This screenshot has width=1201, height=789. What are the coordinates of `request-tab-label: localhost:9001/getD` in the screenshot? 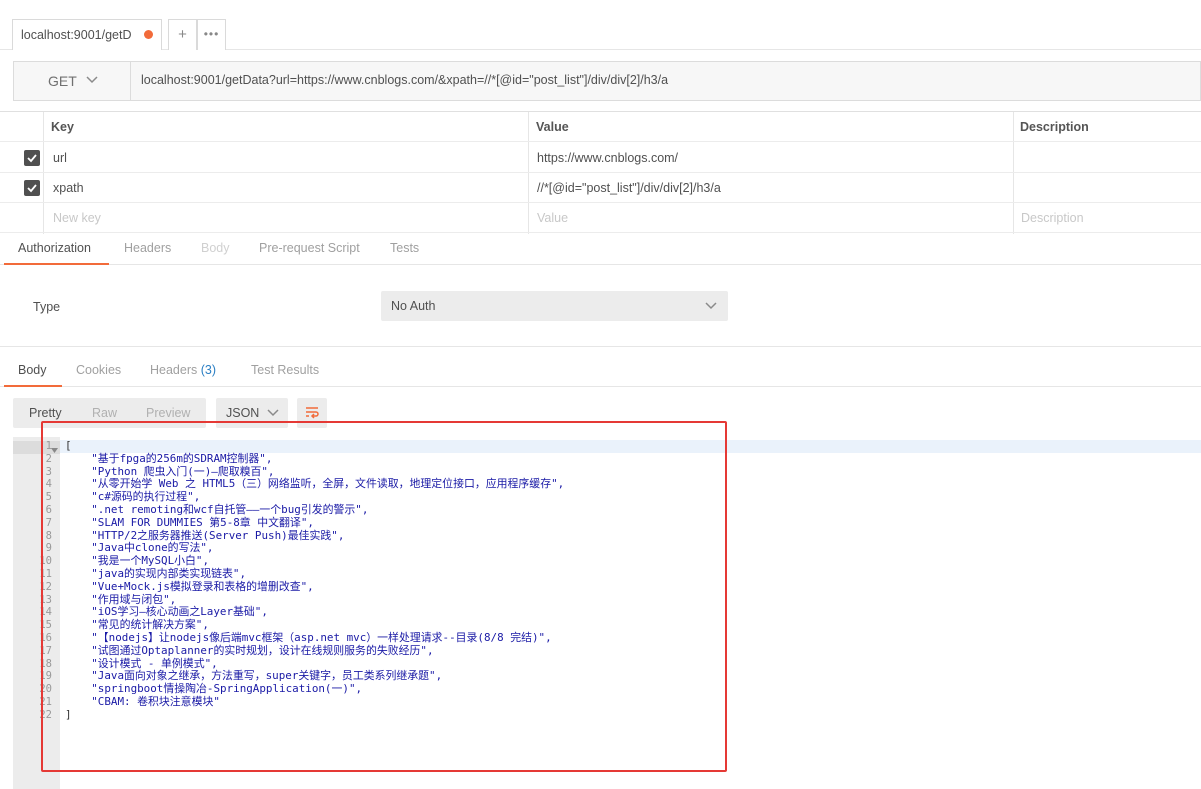 It's located at (76, 35).